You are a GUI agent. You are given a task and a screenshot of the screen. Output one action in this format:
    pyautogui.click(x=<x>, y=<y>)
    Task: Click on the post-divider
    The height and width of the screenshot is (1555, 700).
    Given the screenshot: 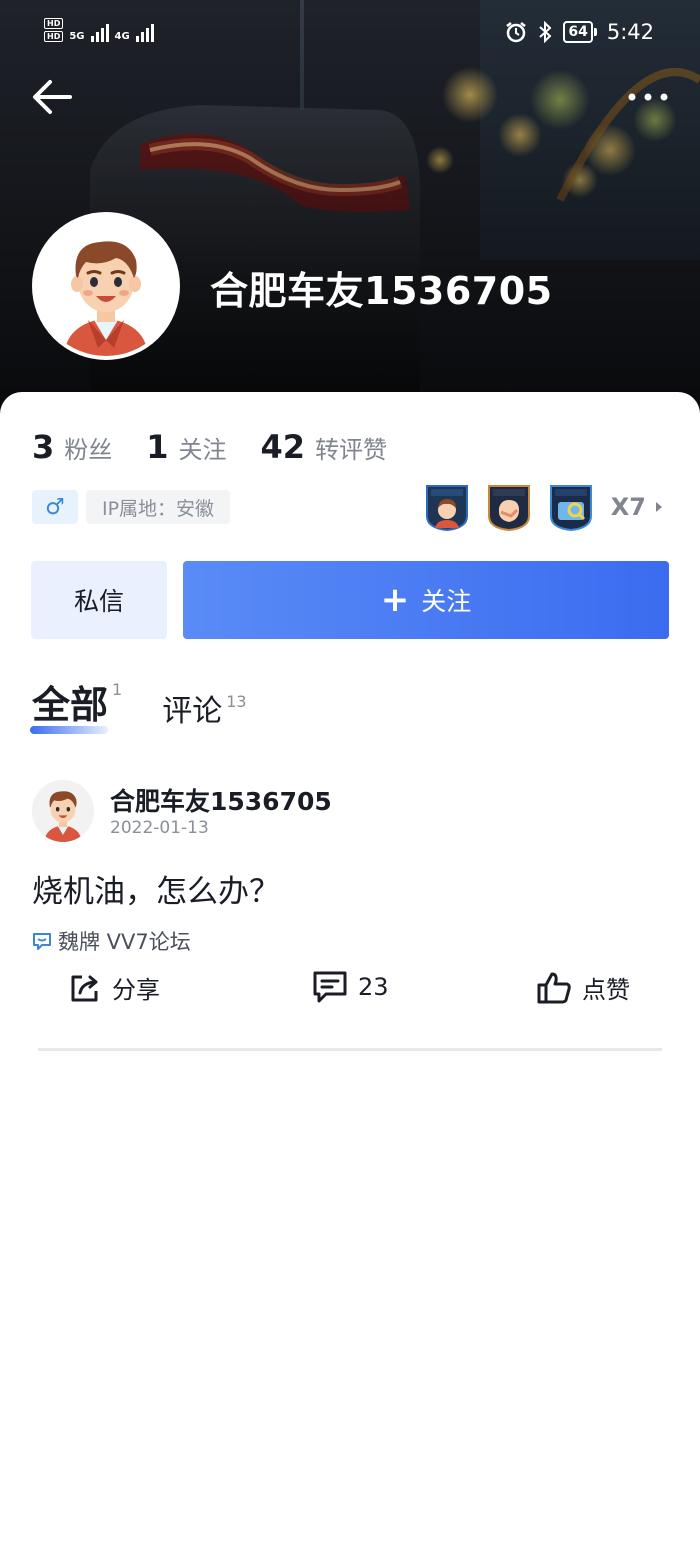 What is the action you would take?
    pyautogui.click(x=350, y=1049)
    